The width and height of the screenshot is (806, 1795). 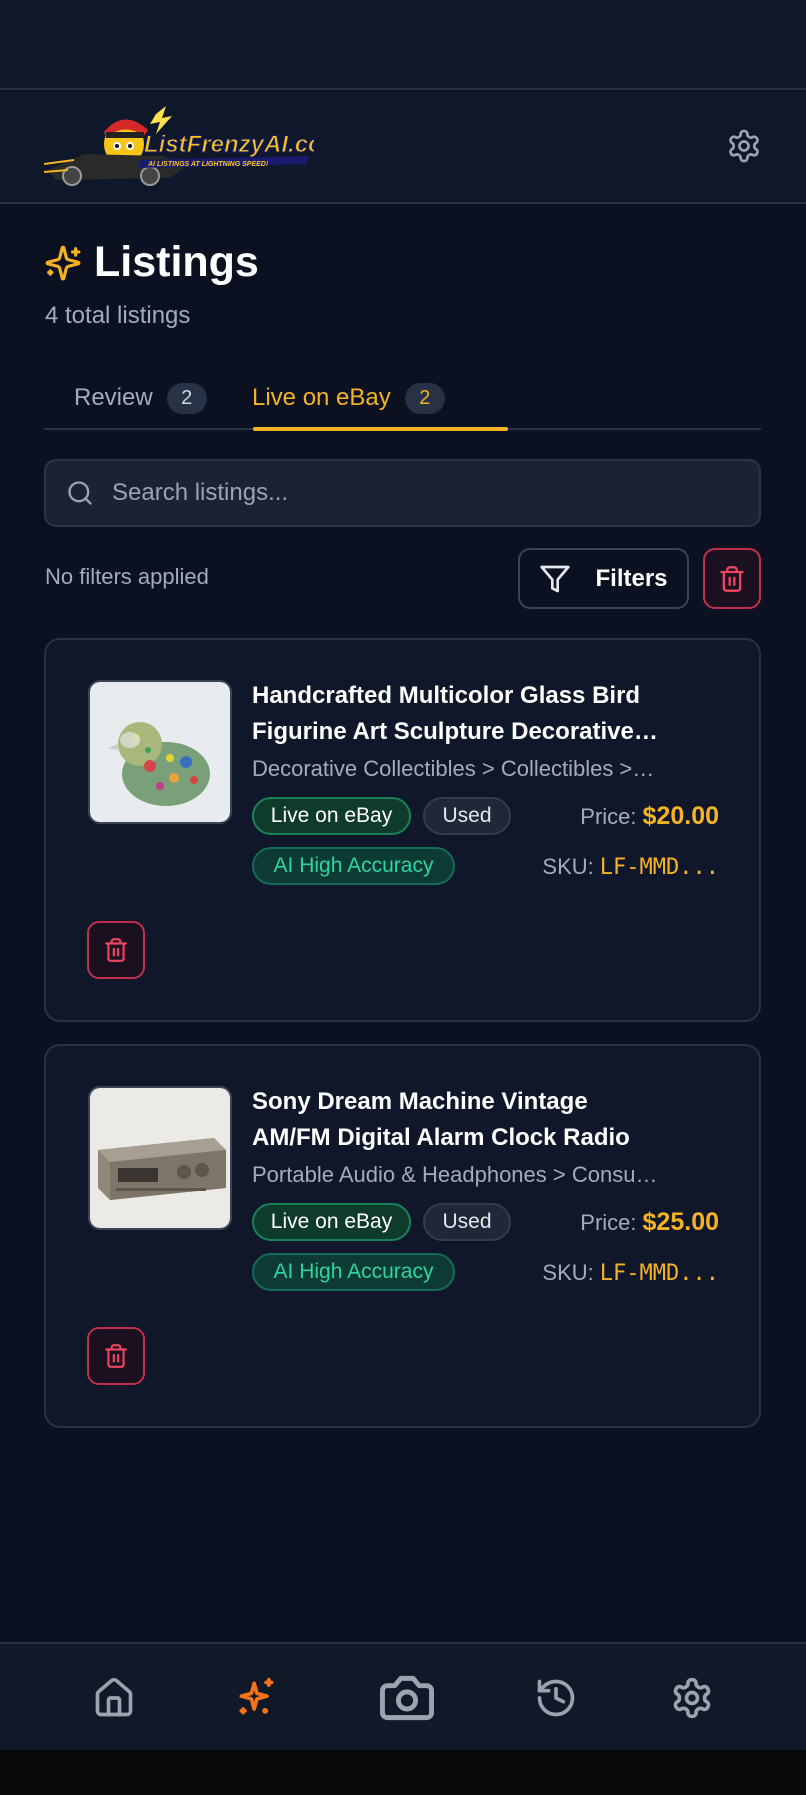 What do you see at coordinates (113, 397) in the screenshot?
I see `tab-label: Review` at bounding box center [113, 397].